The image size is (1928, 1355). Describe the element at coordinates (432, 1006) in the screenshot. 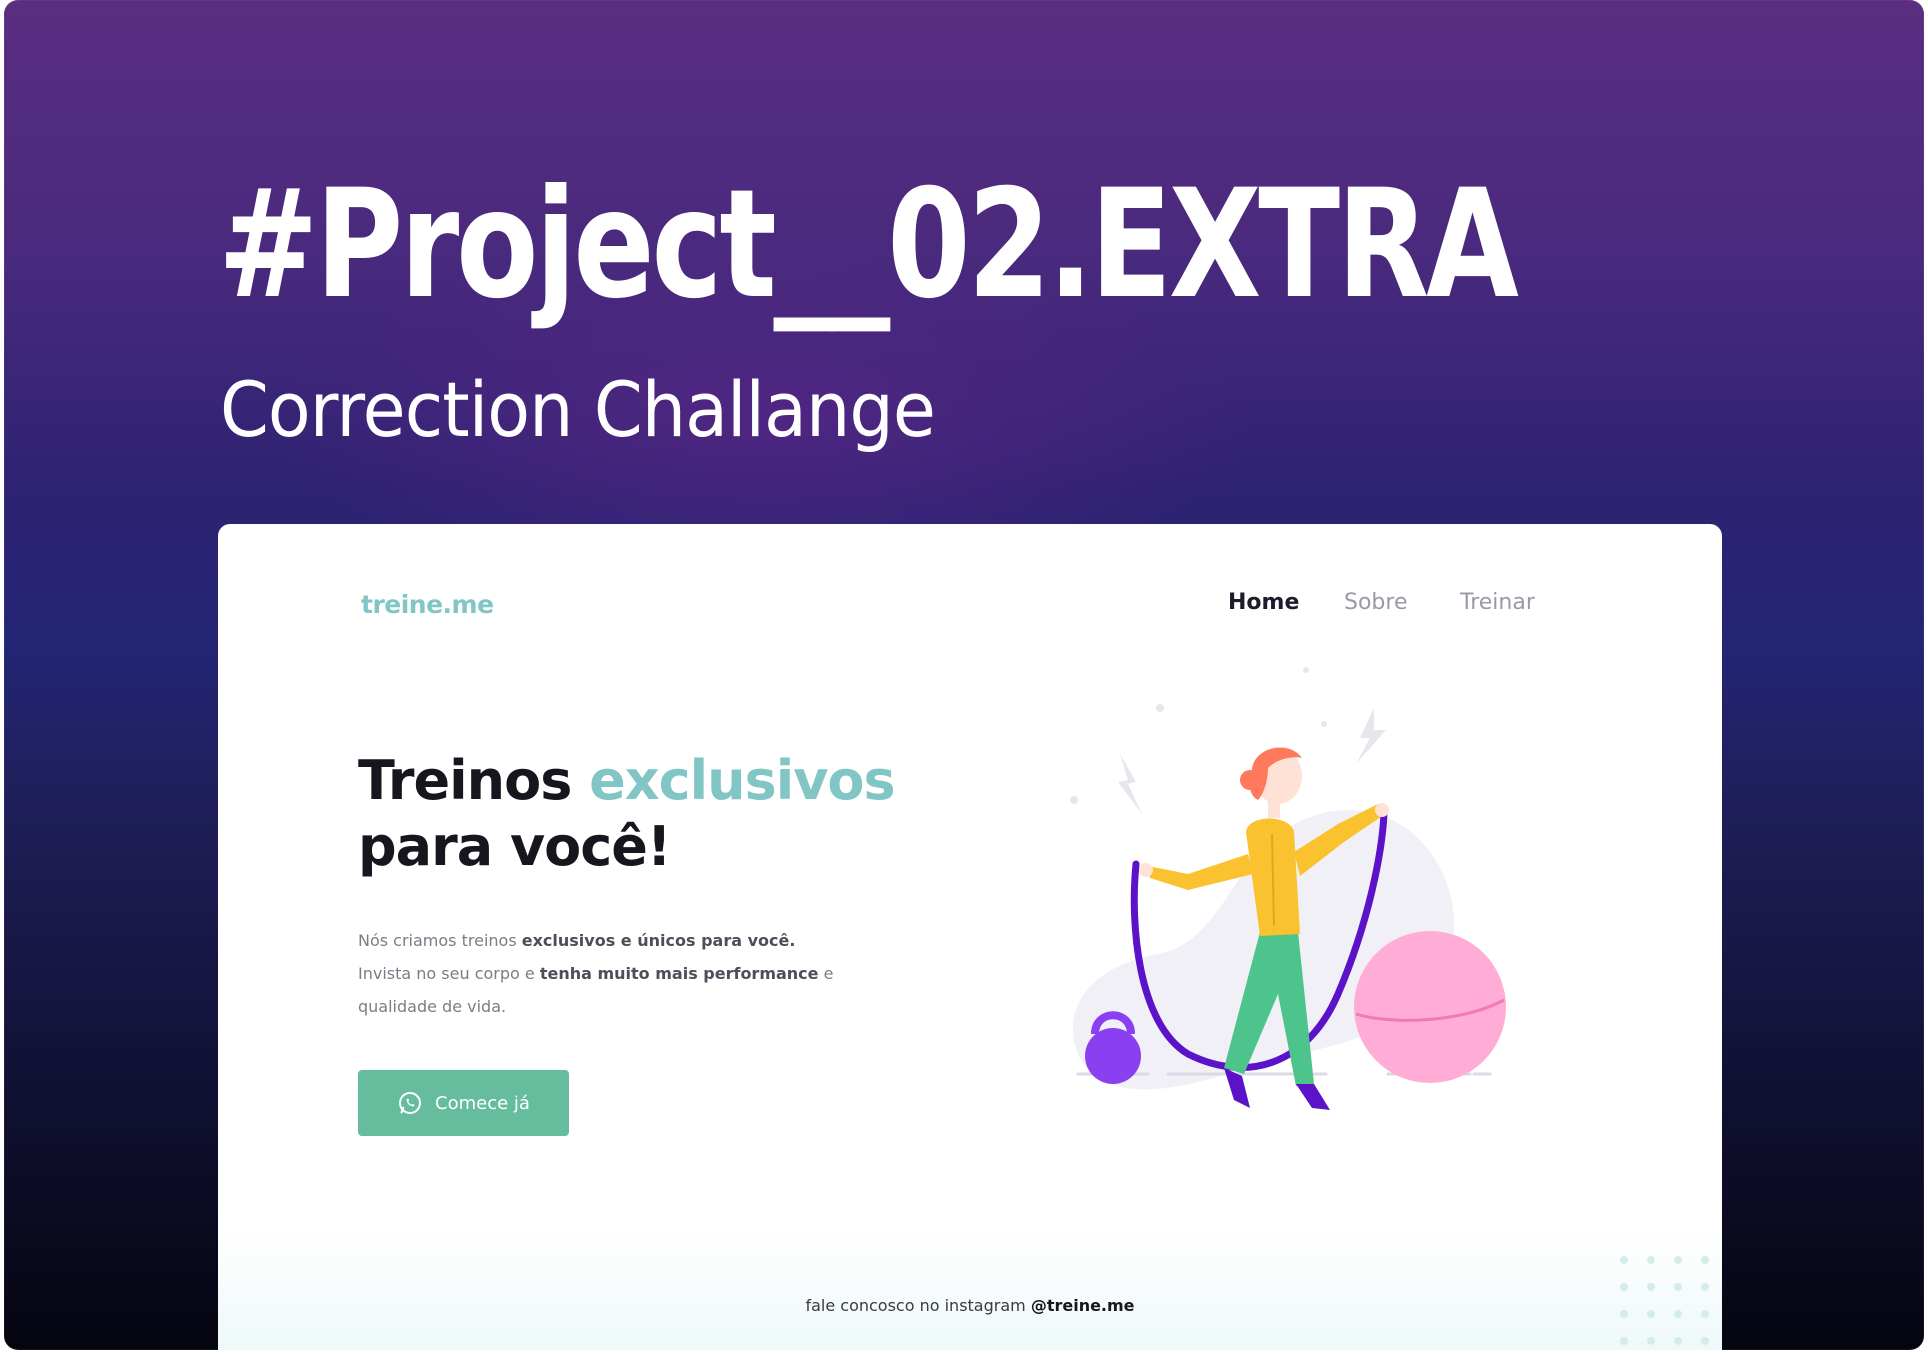

I see `hero-text-line3: qualidade de vida.` at that location.